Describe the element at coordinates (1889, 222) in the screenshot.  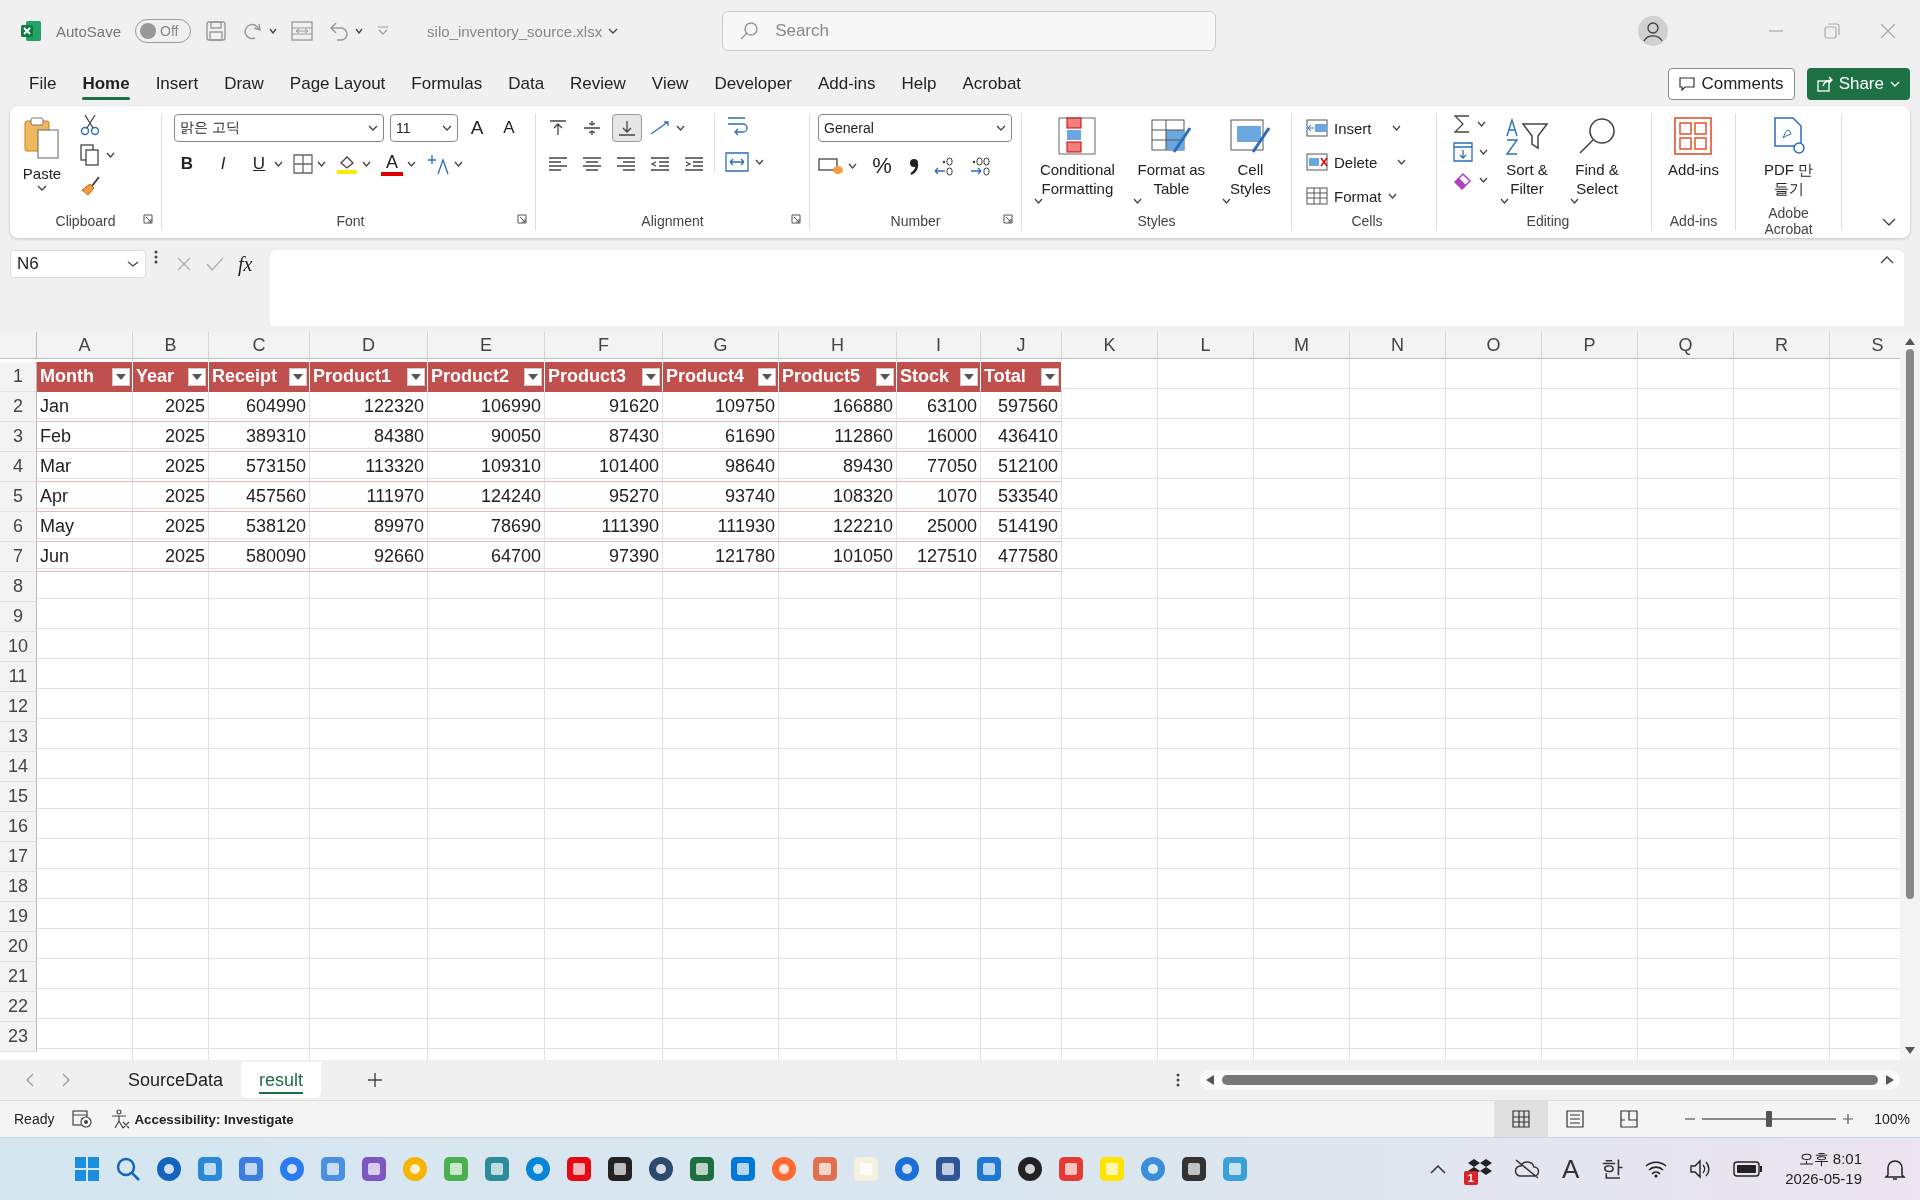
I see `collapse-ribbon-icon` at that location.